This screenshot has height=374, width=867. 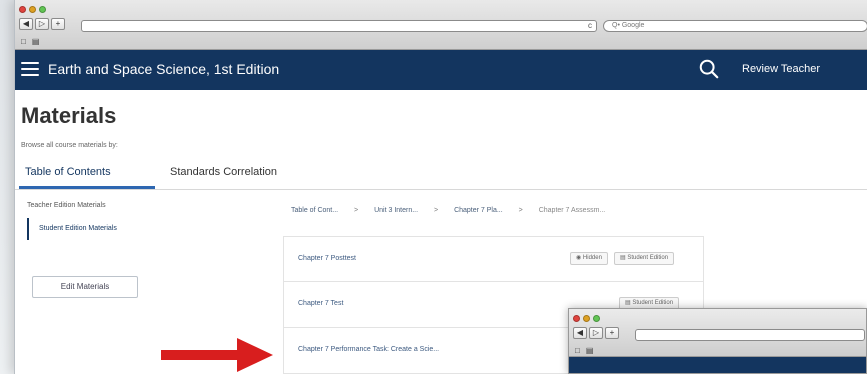 I want to click on student-edition-badge: ▤ Student Edition, so click(x=644, y=258).